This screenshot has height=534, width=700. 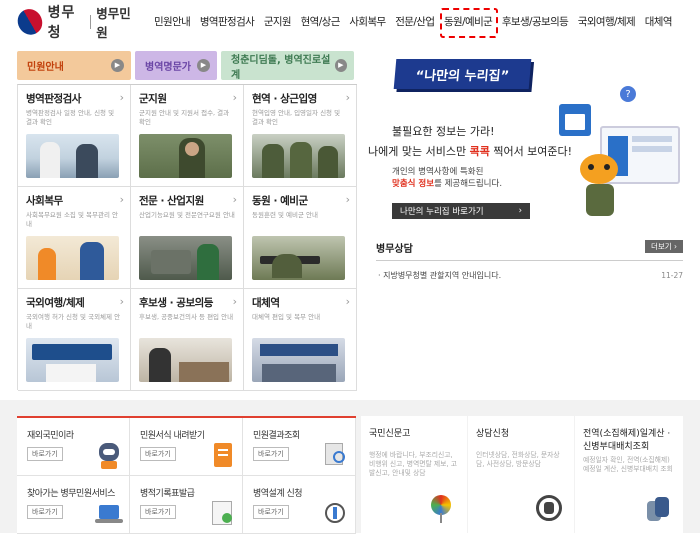 What do you see at coordinates (300, 340) in the screenshot?
I see `grid-item: 대체역 › 대체역 편입 및 복무 안내` at bounding box center [300, 340].